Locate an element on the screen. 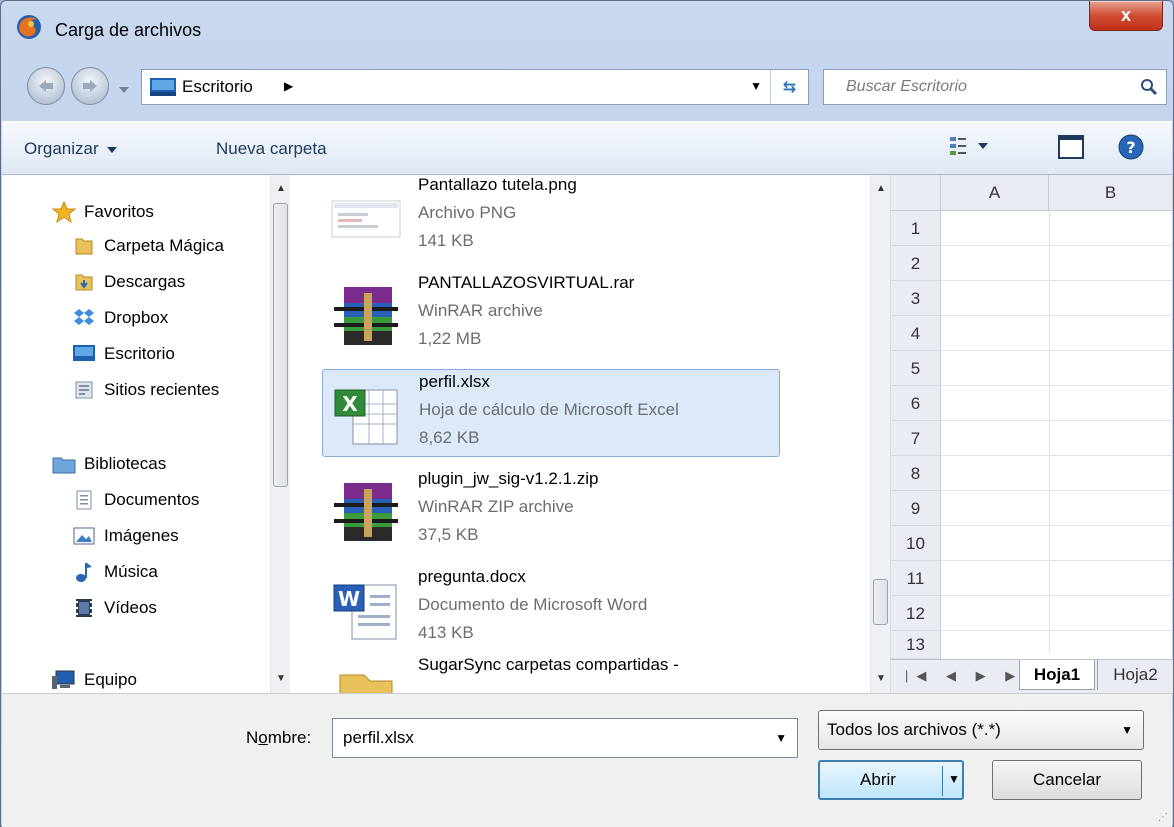  view-details-icon is located at coordinates (969, 146).